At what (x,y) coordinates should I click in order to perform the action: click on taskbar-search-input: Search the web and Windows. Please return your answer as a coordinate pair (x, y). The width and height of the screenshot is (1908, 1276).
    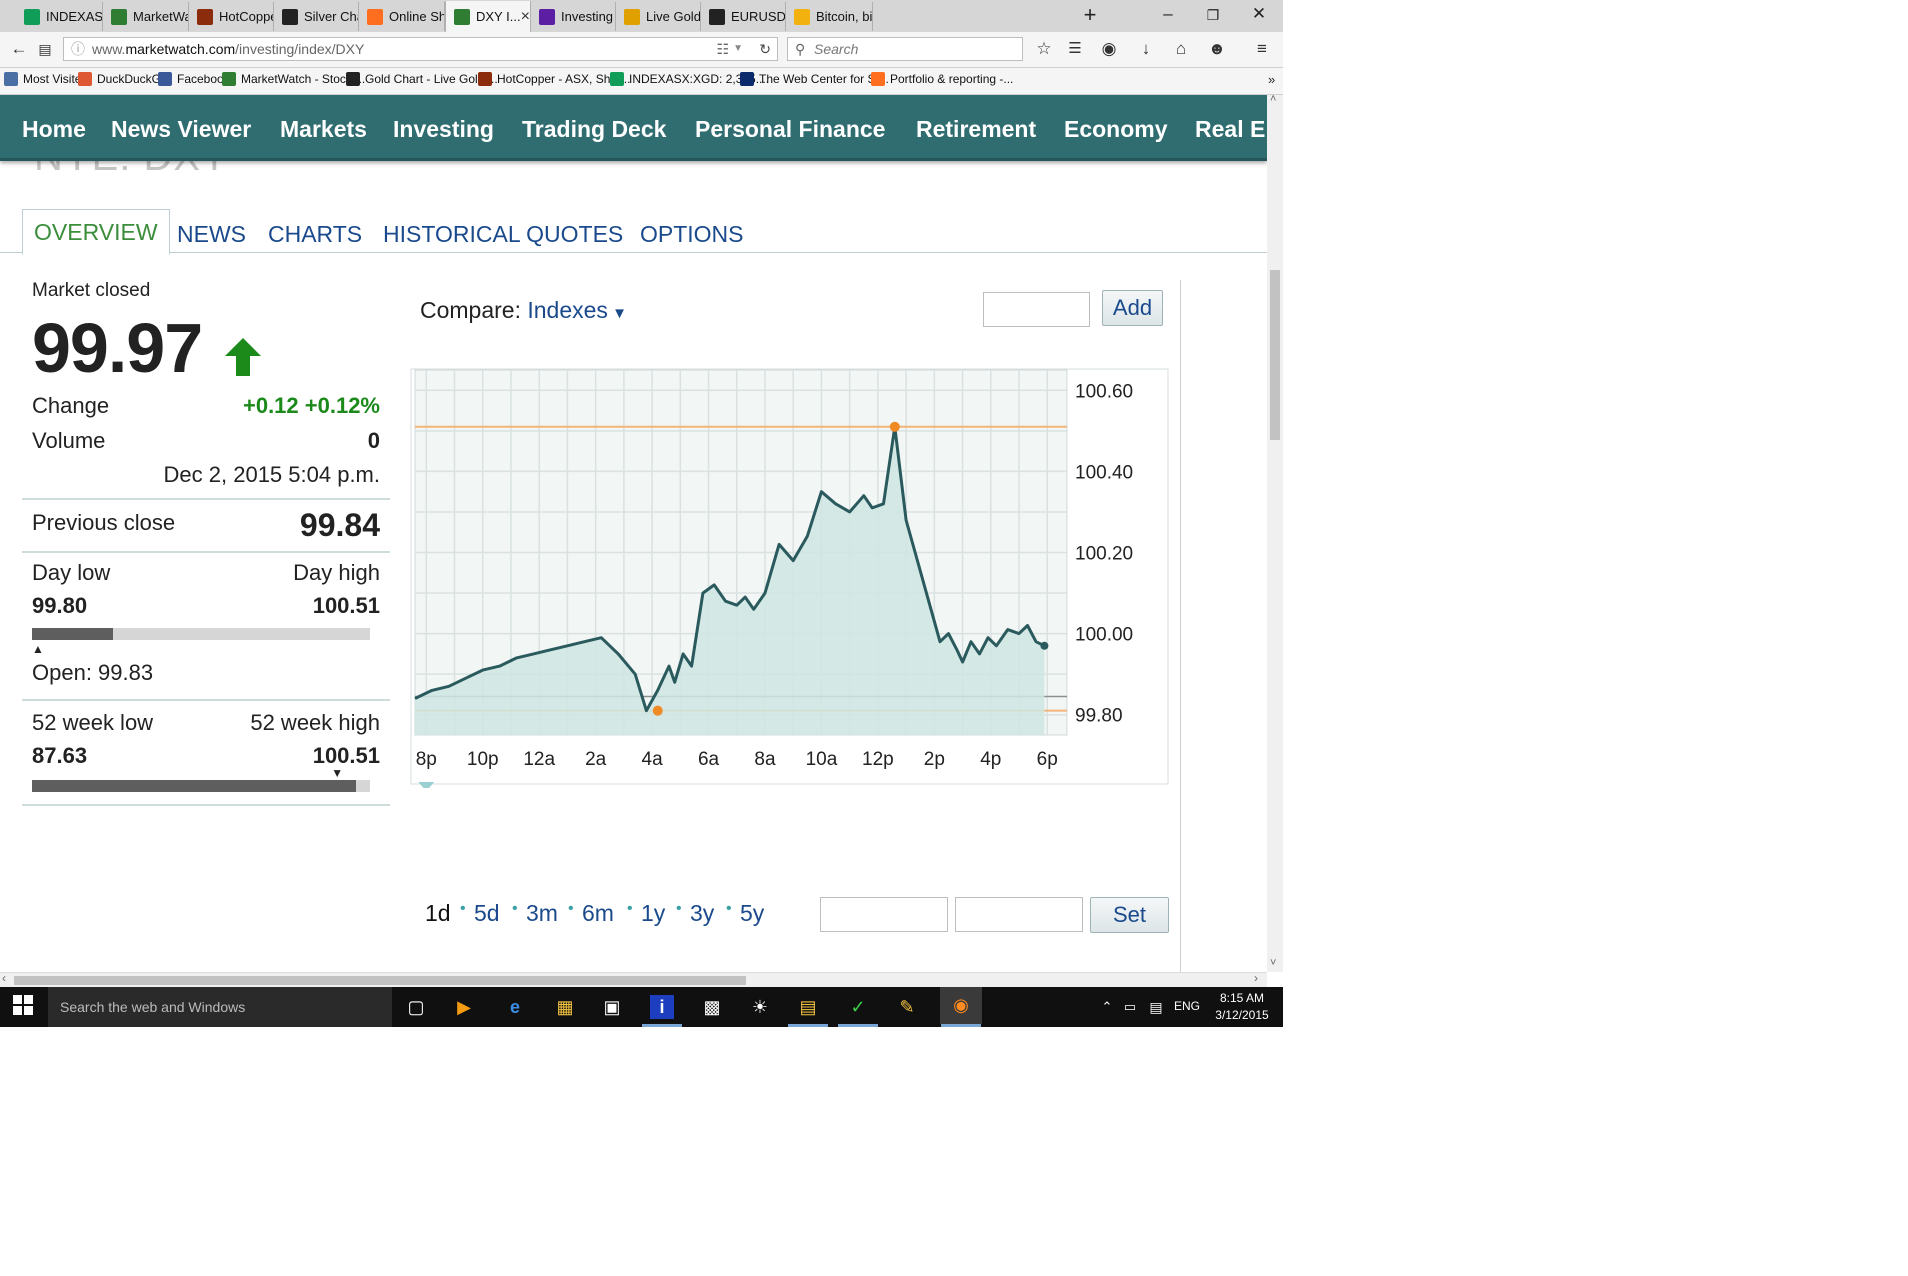
    Looking at the image, I should click on (220, 1007).